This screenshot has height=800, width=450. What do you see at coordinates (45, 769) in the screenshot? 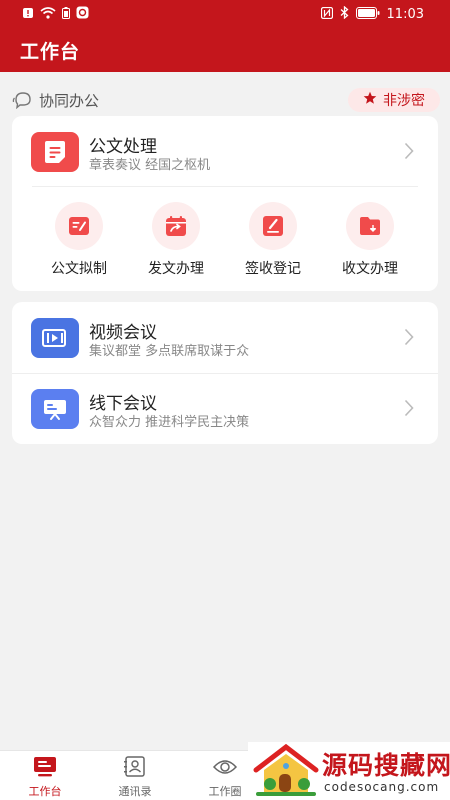
I see `workbench-icon` at bounding box center [45, 769].